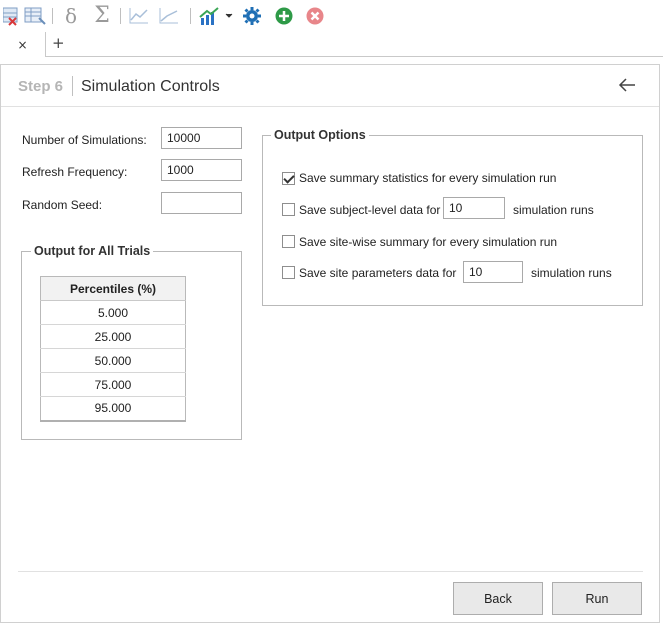 This screenshot has height=623, width=663. I want to click on delete-table-icon, so click(11, 16).